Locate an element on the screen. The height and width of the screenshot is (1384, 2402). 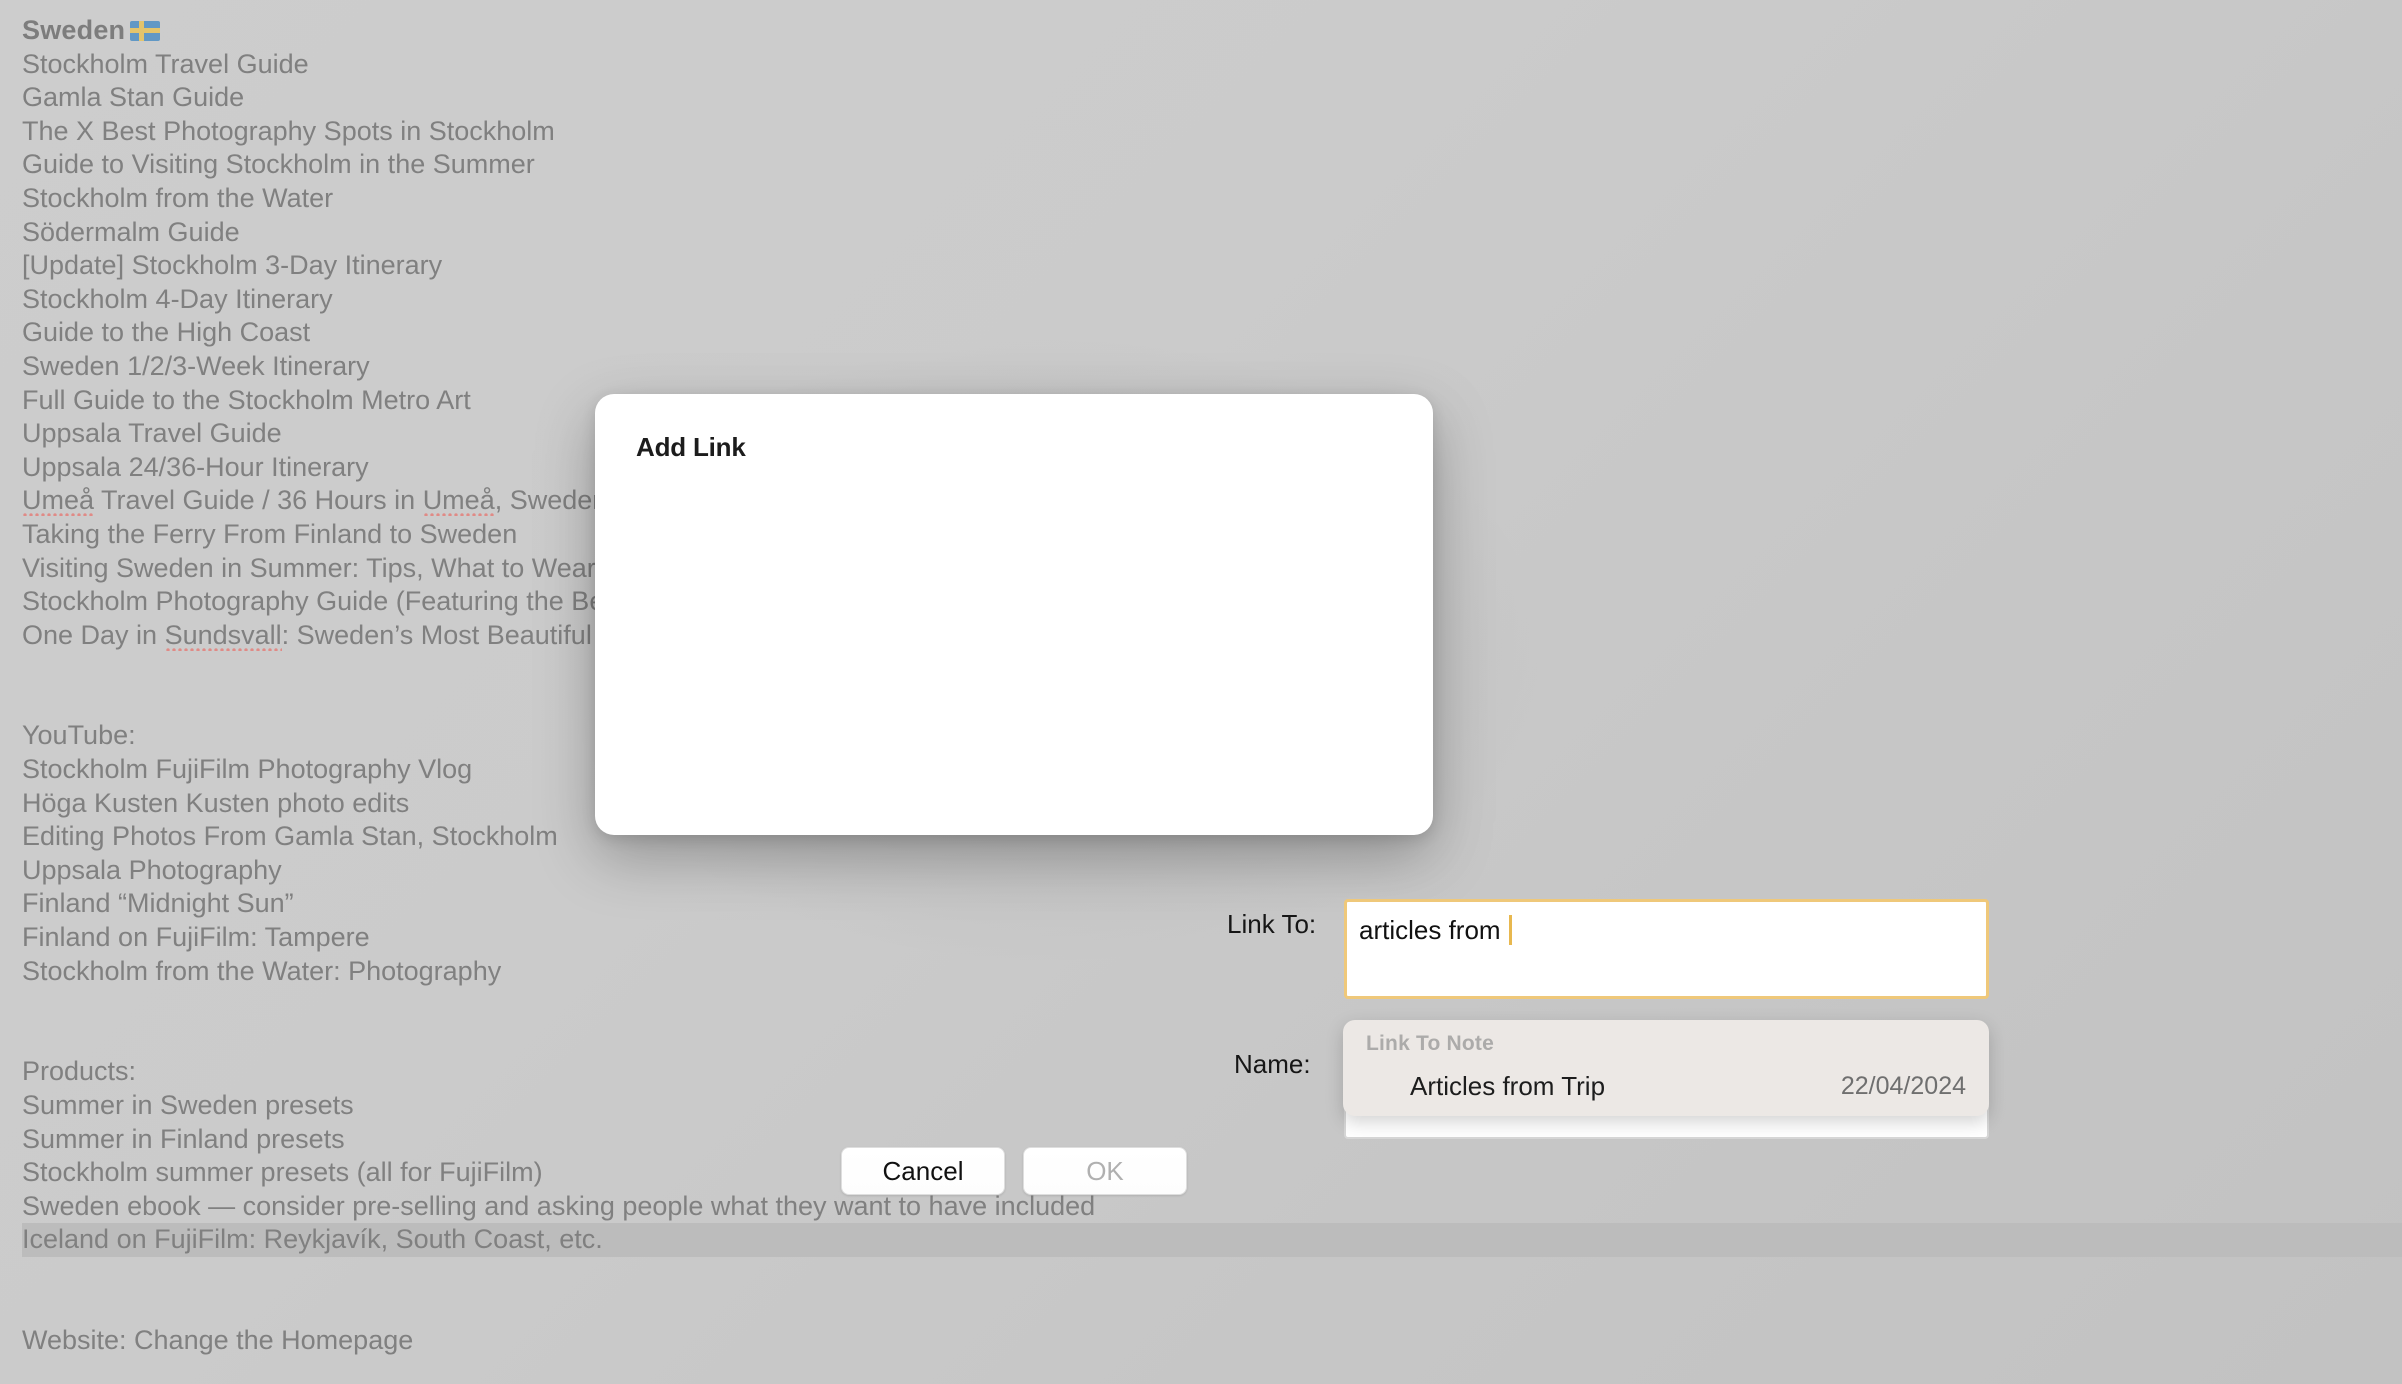
note-line: Stockholm Travel Guide is located at coordinates (1212, 65).